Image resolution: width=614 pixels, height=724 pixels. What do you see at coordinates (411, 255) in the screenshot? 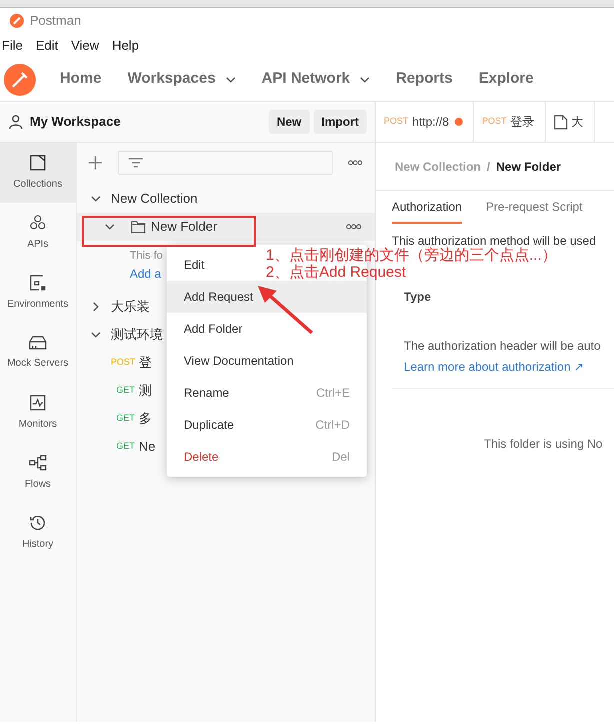
I see `annotation-label: 1、点击刚创建的文件（旁边的三个点点...）` at bounding box center [411, 255].